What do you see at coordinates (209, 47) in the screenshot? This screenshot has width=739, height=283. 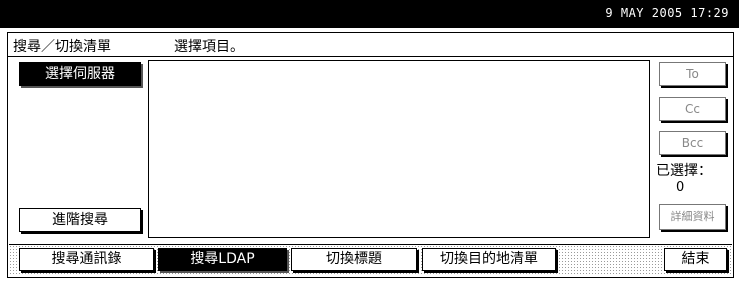 I see `instruction-text: 選擇項目。` at bounding box center [209, 47].